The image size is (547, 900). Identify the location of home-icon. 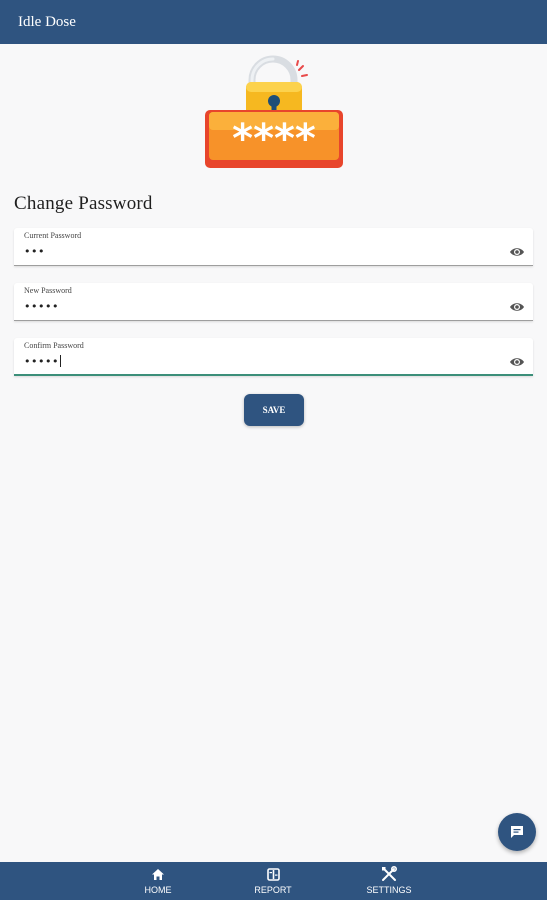
(158, 874).